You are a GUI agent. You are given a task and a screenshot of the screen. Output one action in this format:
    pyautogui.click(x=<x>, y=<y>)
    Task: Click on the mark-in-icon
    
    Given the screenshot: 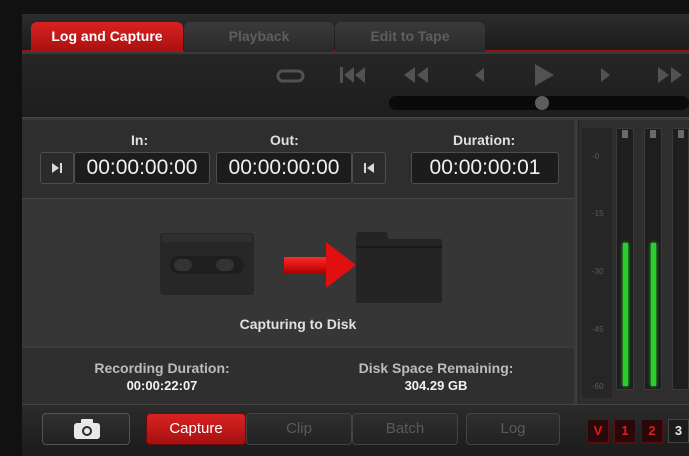 What is the action you would take?
    pyautogui.click(x=57, y=168)
    